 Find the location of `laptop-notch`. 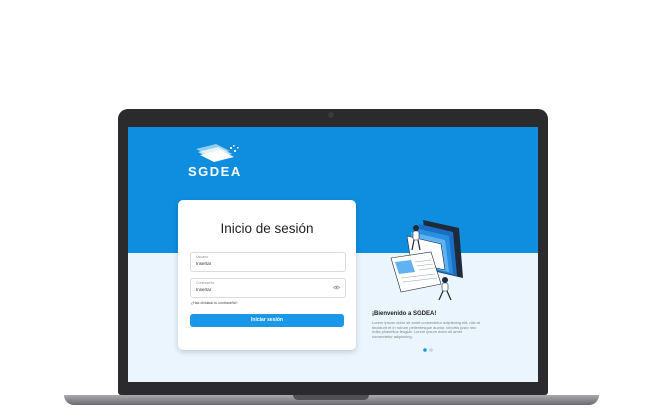

laptop-notch is located at coordinates (331, 397).